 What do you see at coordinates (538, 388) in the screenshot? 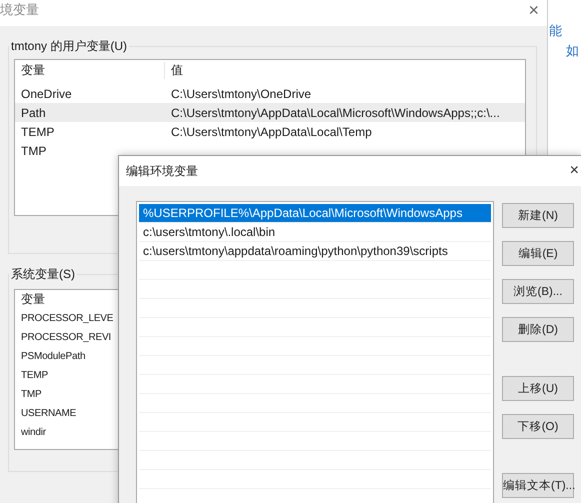
I see `dialog-button: 上移(U)` at bounding box center [538, 388].